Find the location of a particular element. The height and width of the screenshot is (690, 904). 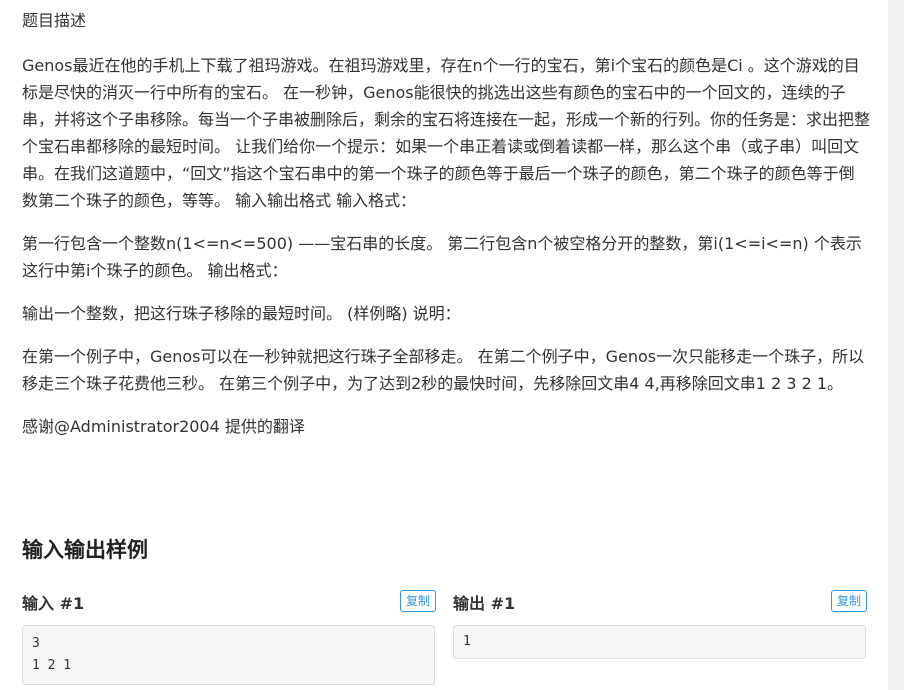

copy-output-button: 复制 is located at coordinates (848, 601).